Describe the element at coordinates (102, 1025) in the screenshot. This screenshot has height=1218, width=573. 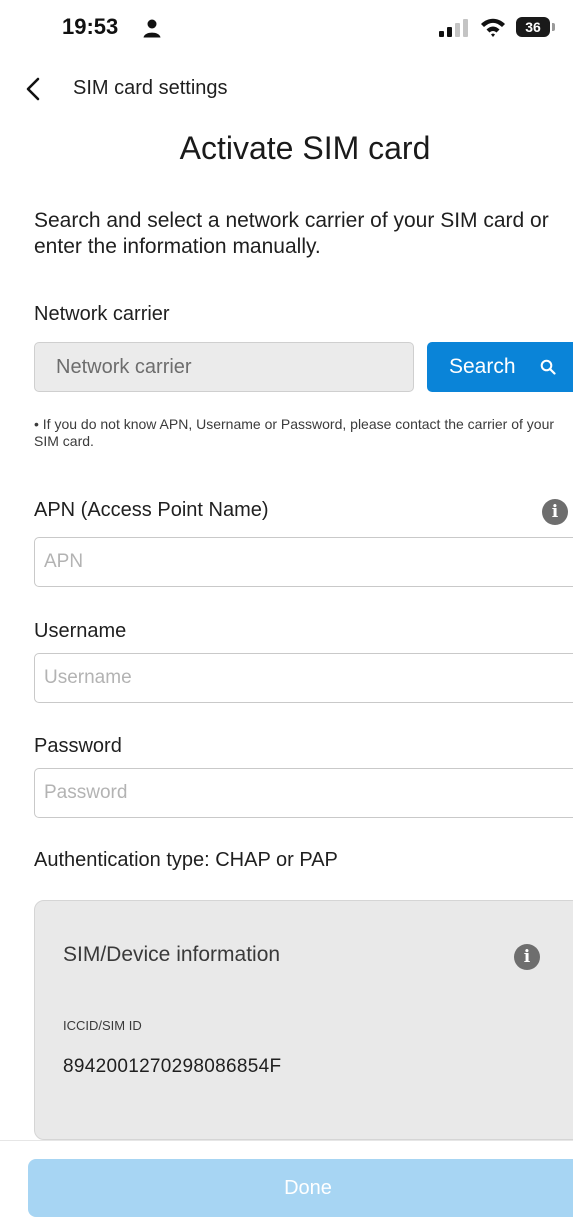
I see `iccid-label: ICCID/SIM ID` at that location.